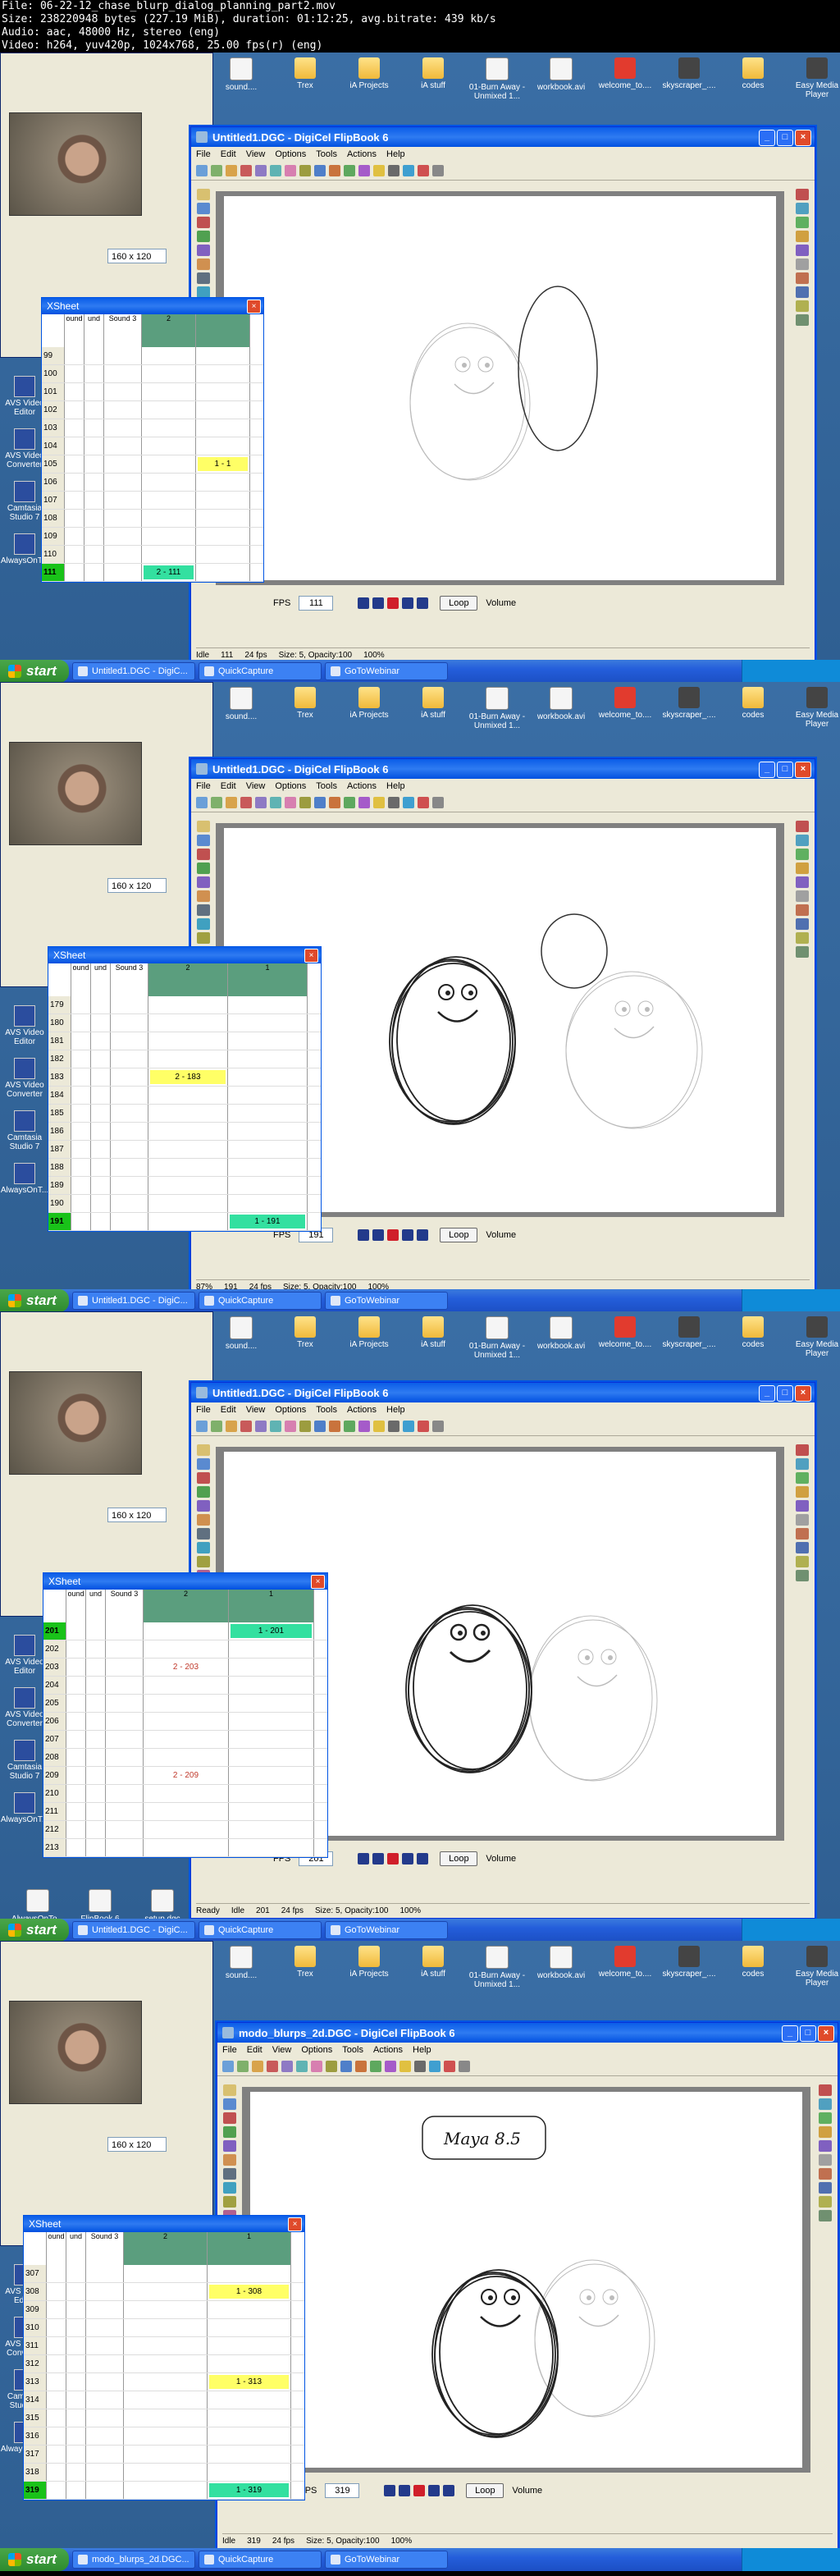 The width and height of the screenshot is (840, 2576). Describe the element at coordinates (229, 1410) in the screenshot. I see `menu-item: Edit` at that location.